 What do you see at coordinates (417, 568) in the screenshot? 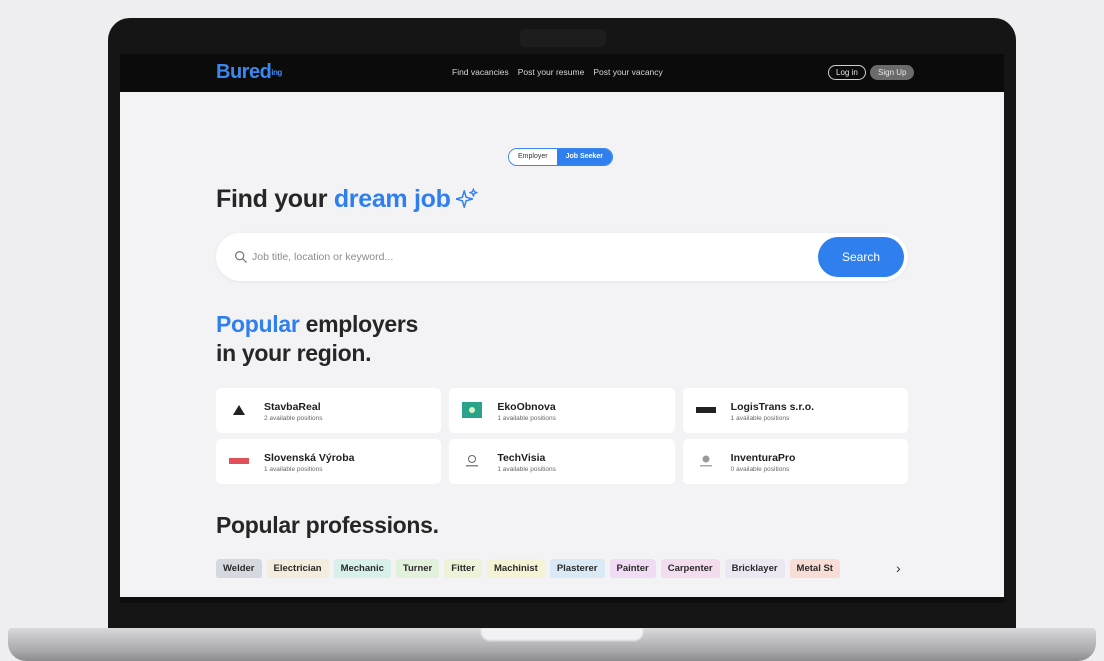
I see `profession-chip-turner: Turner` at bounding box center [417, 568].